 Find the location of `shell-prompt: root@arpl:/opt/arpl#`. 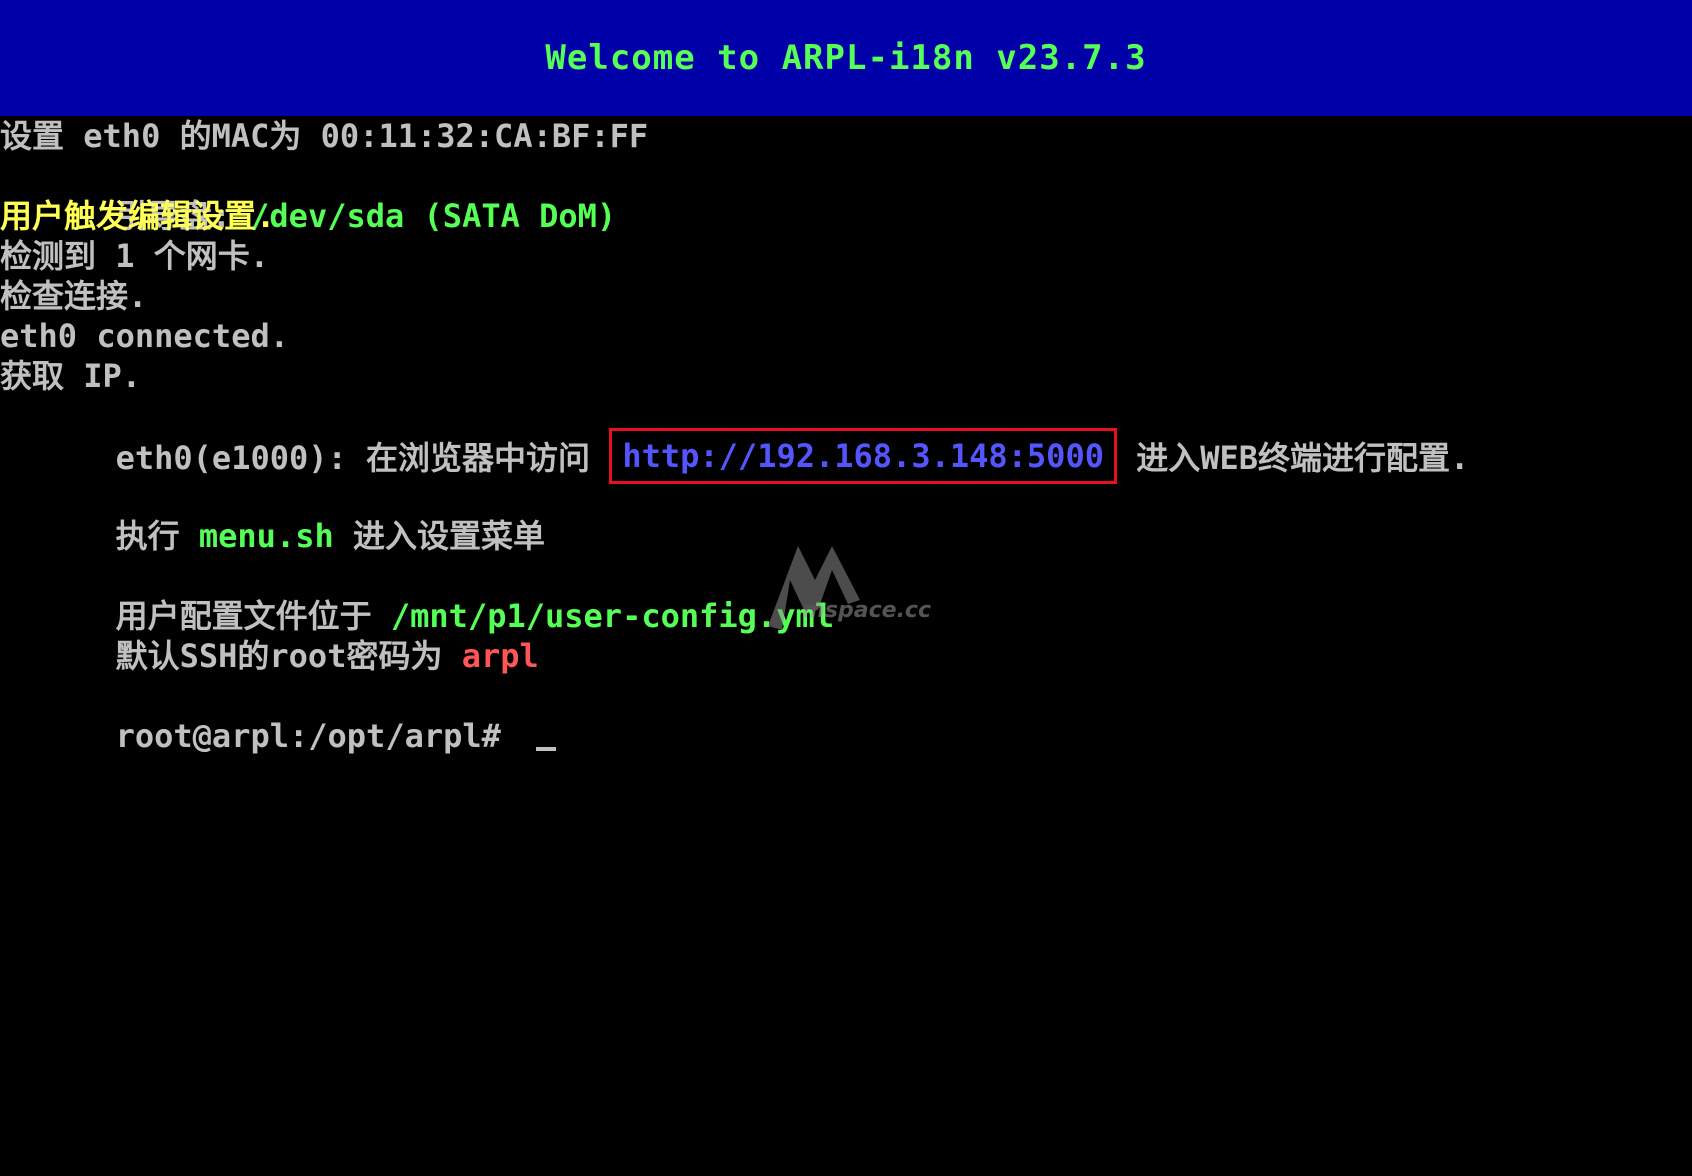

shell-prompt: root@arpl:/opt/arpl# is located at coordinates (318, 736).